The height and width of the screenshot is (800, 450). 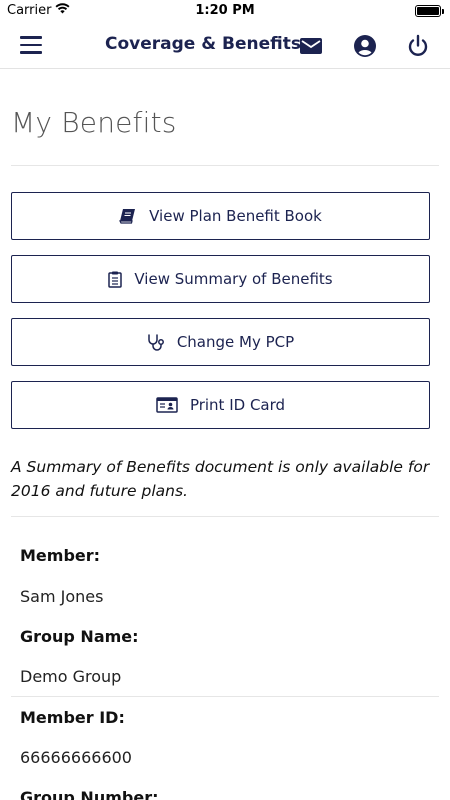 I want to click on account-circle-icon, so click(x=365, y=46).